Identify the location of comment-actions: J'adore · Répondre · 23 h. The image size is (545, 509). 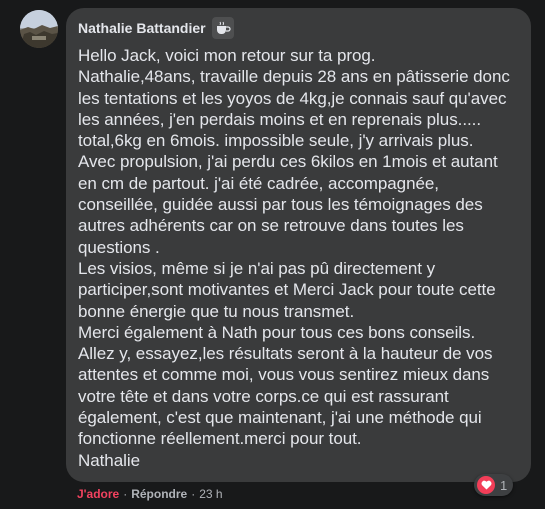
(150, 494).